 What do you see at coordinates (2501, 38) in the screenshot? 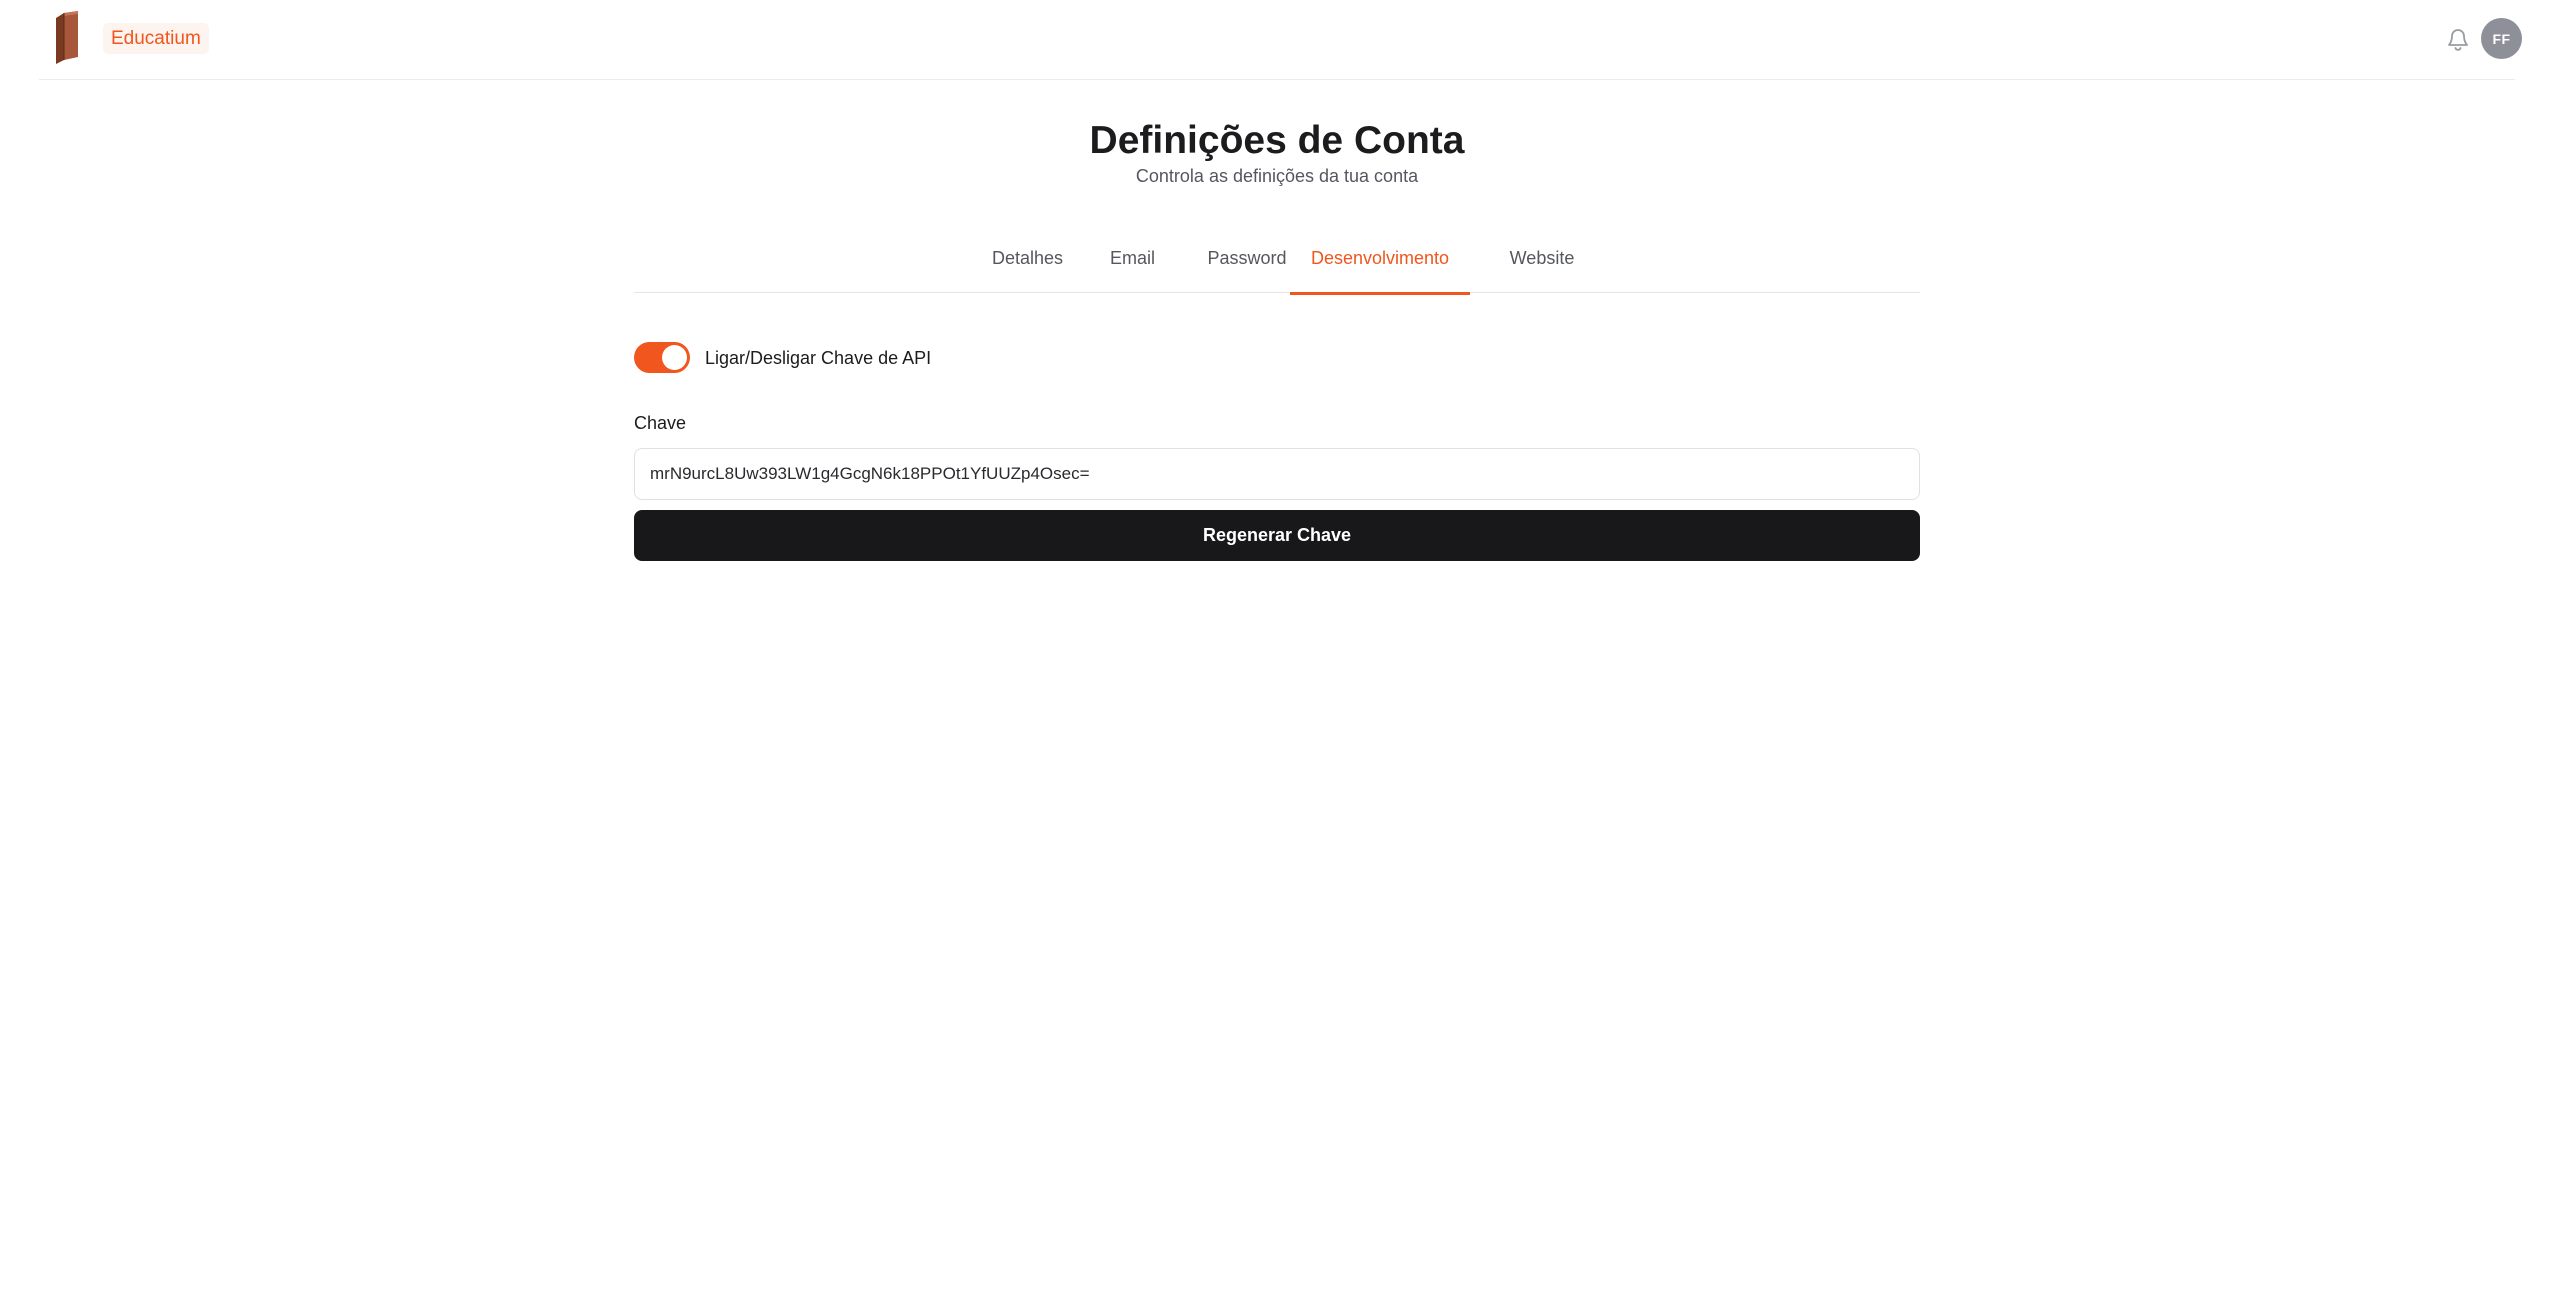
I see `user-avatar: FF` at bounding box center [2501, 38].